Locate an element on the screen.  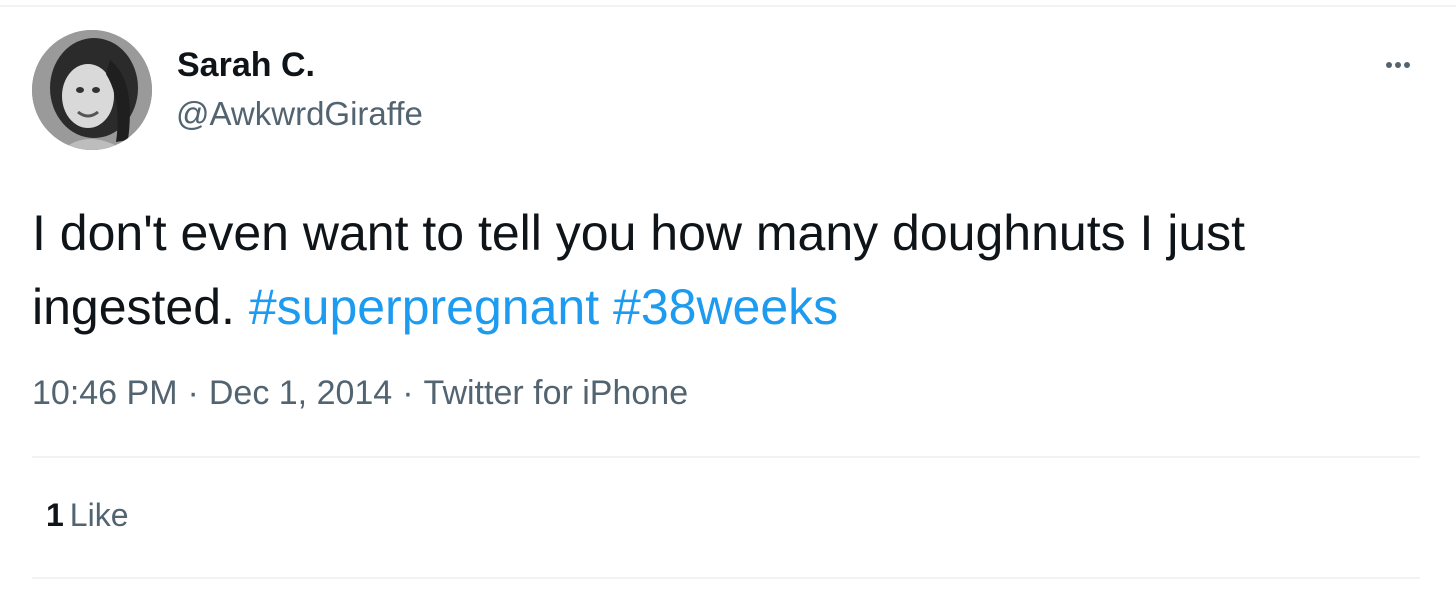
hashtag-link: #38weeks is located at coordinates (725, 307).